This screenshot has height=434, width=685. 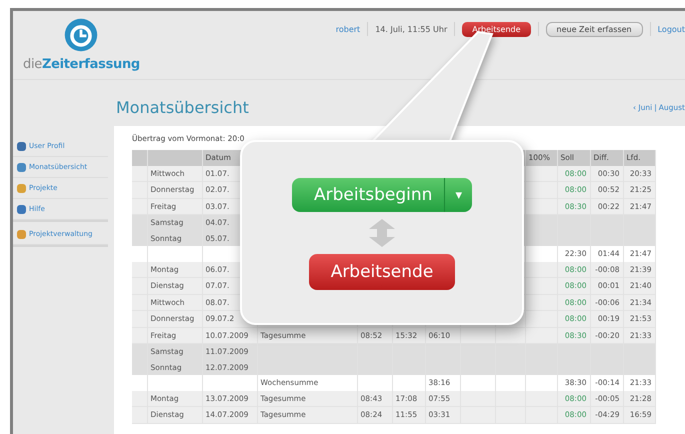 What do you see at coordinates (382, 195) in the screenshot?
I see `work-start-split-button: Arbeitsbeginn ▾` at bounding box center [382, 195].